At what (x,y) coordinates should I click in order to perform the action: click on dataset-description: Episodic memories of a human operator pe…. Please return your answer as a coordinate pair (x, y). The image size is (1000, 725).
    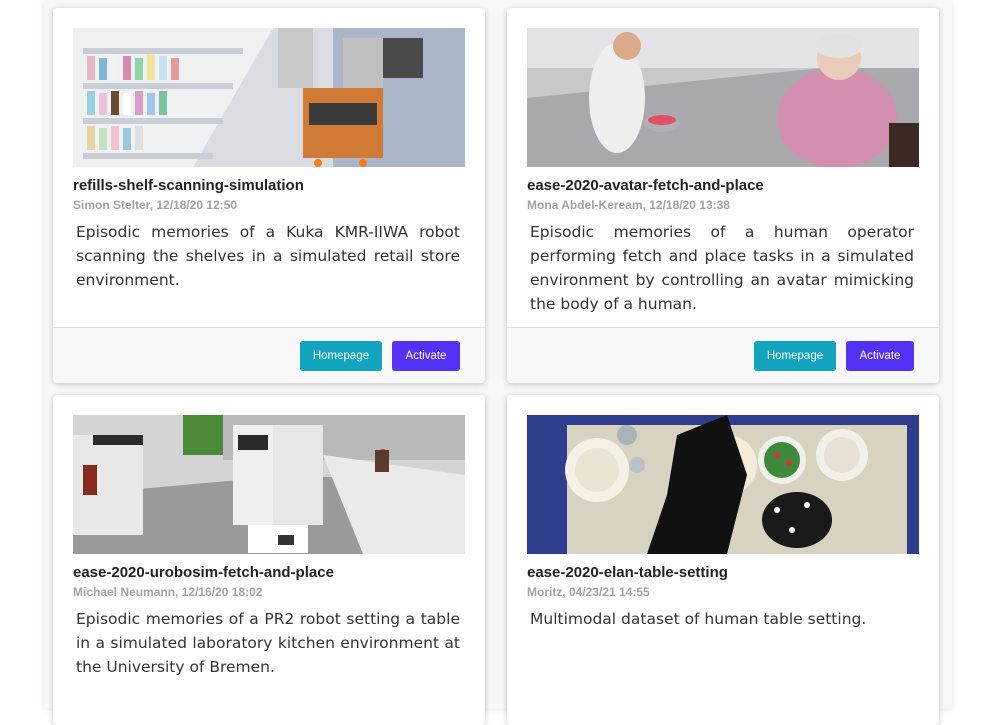
    Looking at the image, I should click on (722, 268).